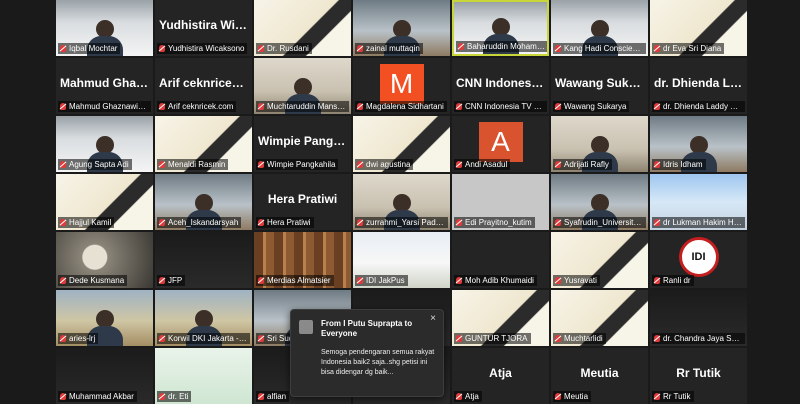  What do you see at coordinates (401, 202) in the screenshot?
I see `participant-tile: zurrahmi_Yarsi Padang` at bounding box center [401, 202].